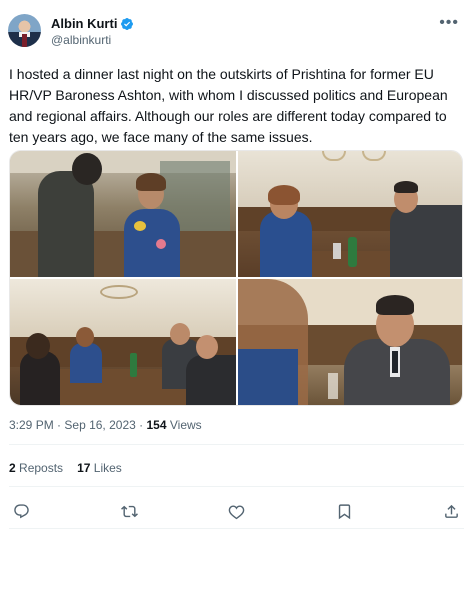 This screenshot has height=600, width=473. What do you see at coordinates (449, 23) in the screenshot?
I see `more-icon: •••` at bounding box center [449, 23].